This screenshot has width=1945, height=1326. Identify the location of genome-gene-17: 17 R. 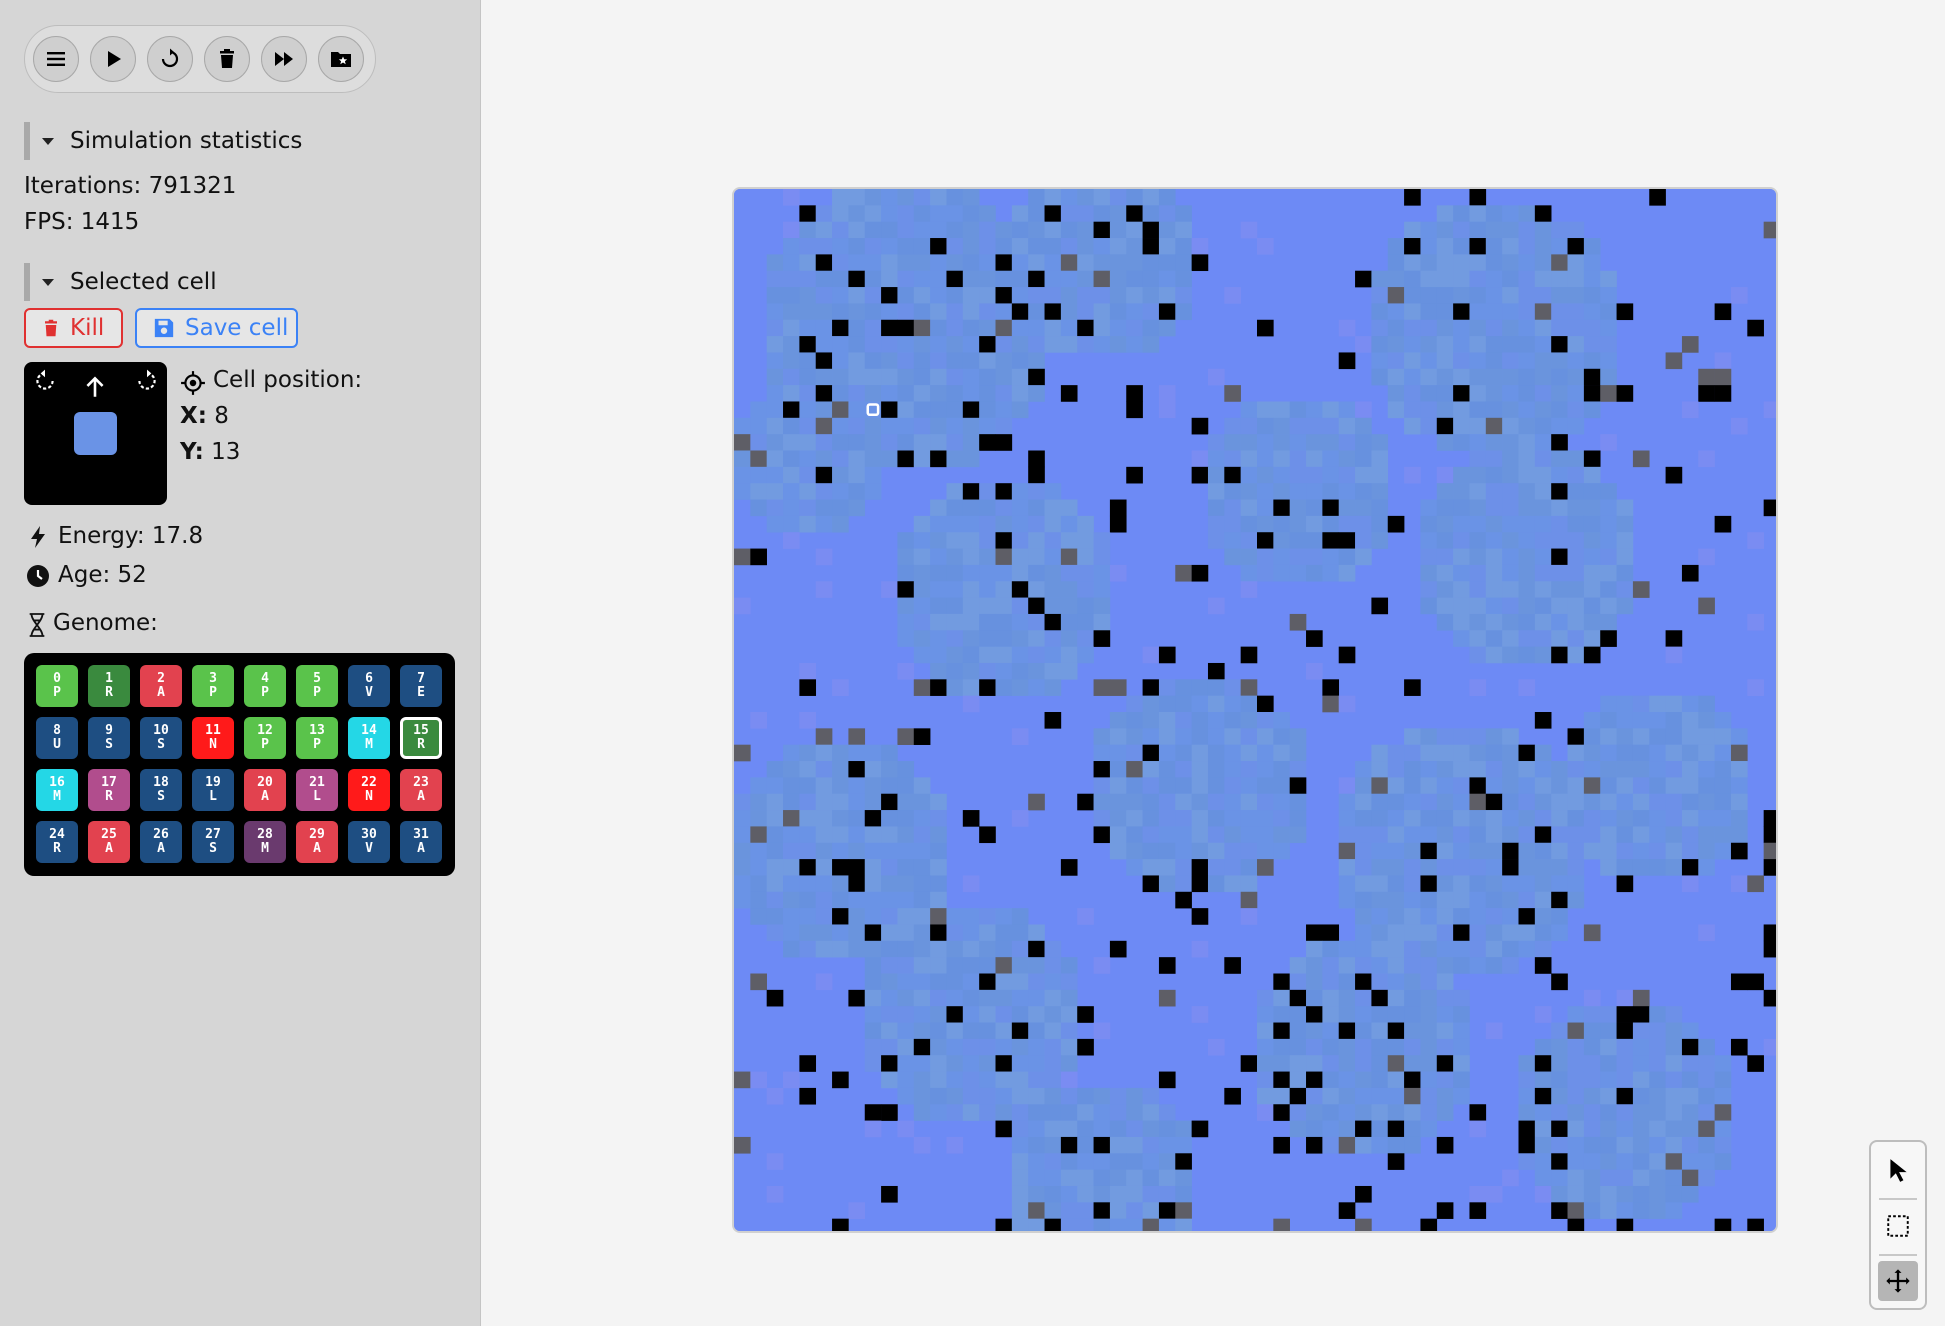
(109, 790).